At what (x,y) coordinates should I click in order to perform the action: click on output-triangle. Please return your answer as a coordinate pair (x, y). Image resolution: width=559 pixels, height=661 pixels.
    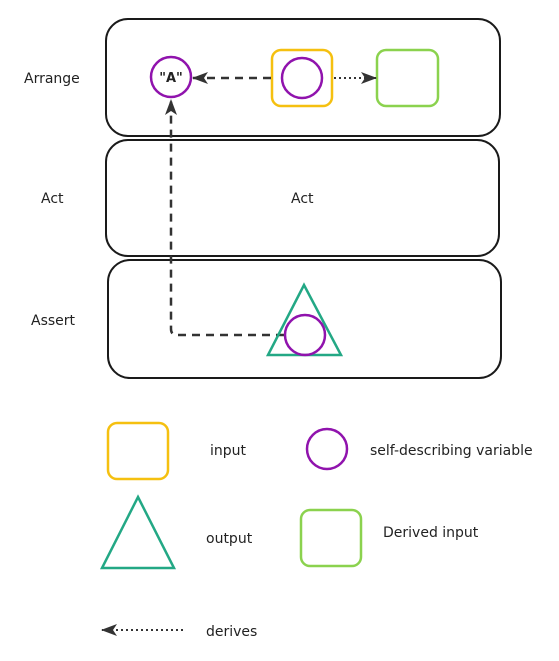
    Looking at the image, I should click on (304, 319).